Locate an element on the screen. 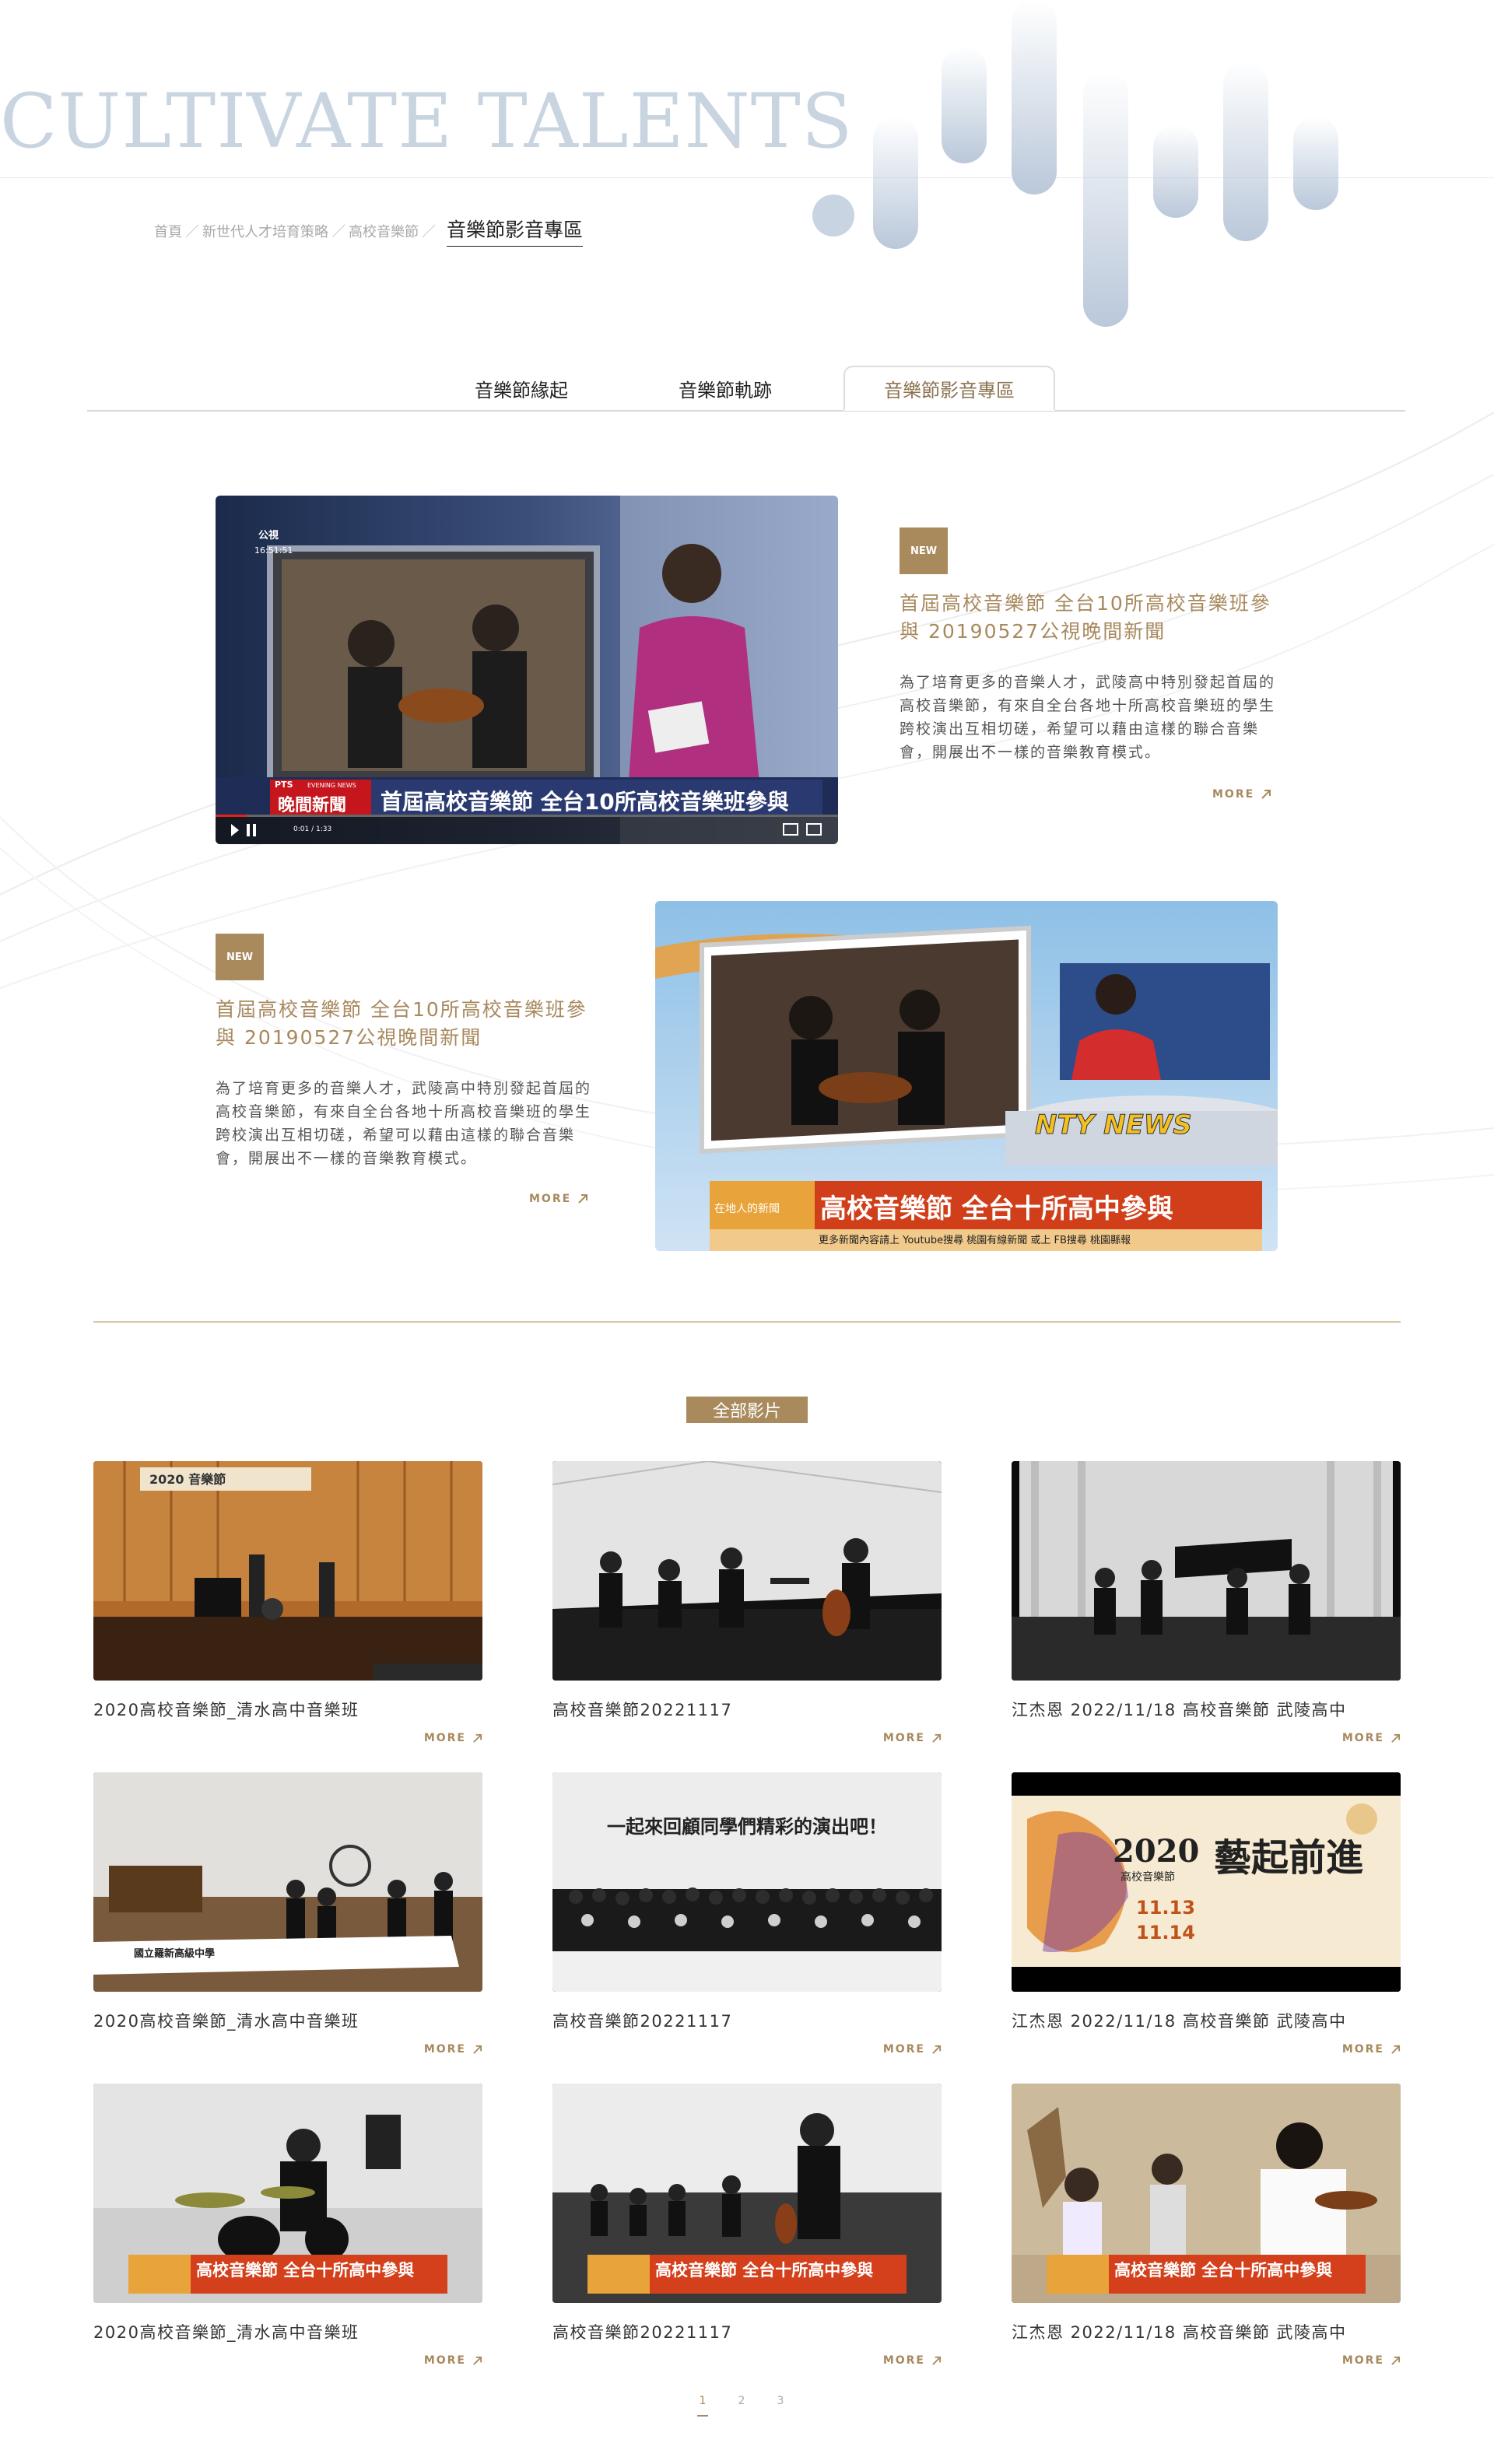 The width and height of the screenshot is (1494, 2464). news-ticker: 更多新聞內容請上 Youtube搜尋 桃園有線新聞 或上 FB搜尋 桃園縣報 is located at coordinates (975, 1240).